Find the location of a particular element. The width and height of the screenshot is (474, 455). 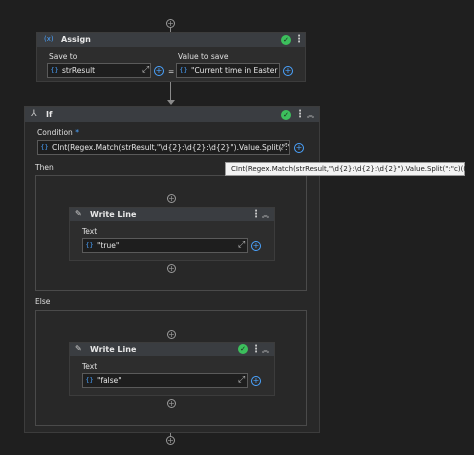

then-section: + ✎ Write Line ⋮ ︽ Text {} "true" ⤢ + + is located at coordinates (171, 233).